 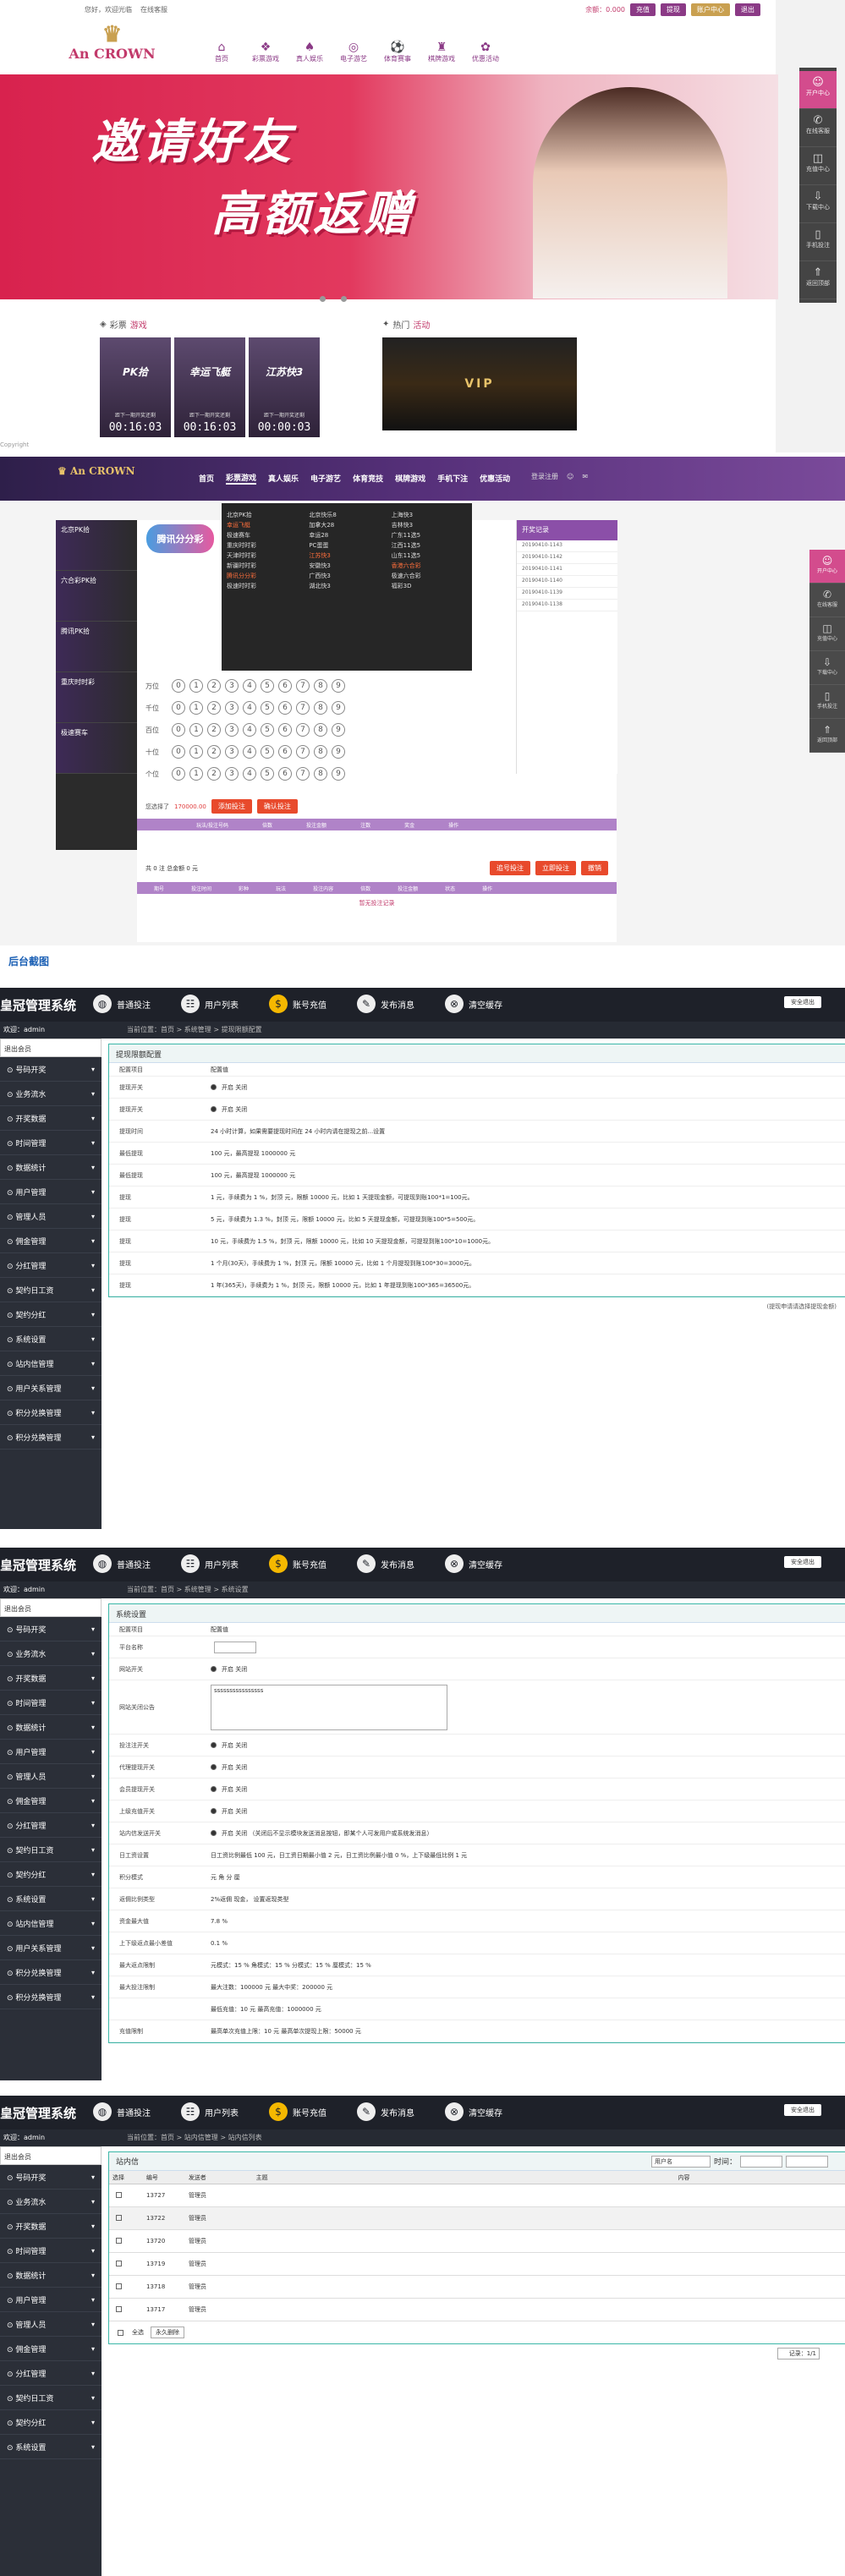 What do you see at coordinates (329, 1707) in the screenshot?
I see `textarea-field: ssssssssssssssss` at bounding box center [329, 1707].